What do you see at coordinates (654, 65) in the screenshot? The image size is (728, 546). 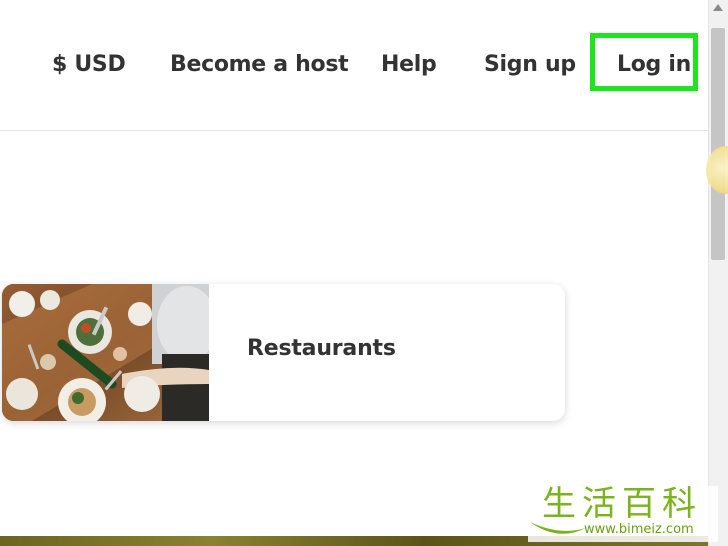 I see `log-in-link: Log in` at bounding box center [654, 65].